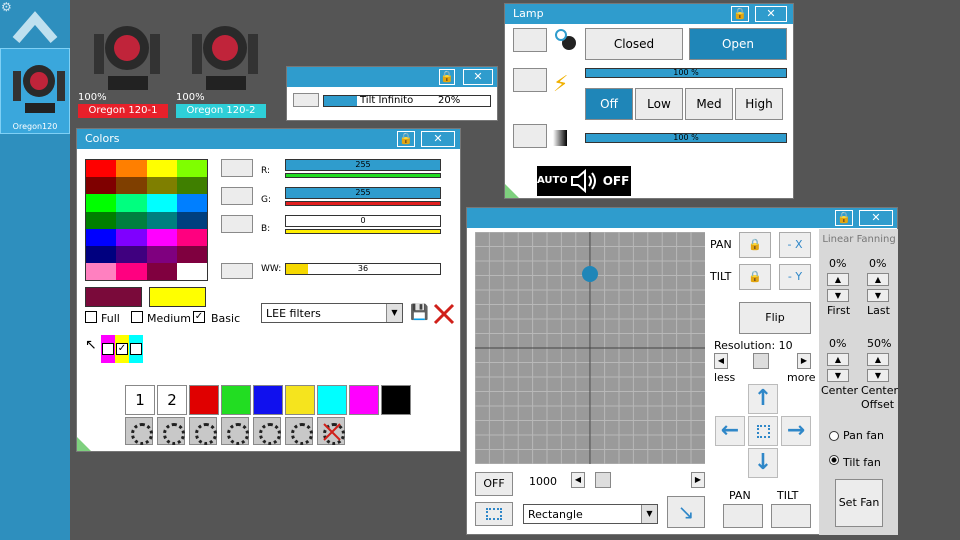 This screenshot has width=960, height=540. Describe the element at coordinates (235, 431) in the screenshot. I see `gobo-4-button` at that location.